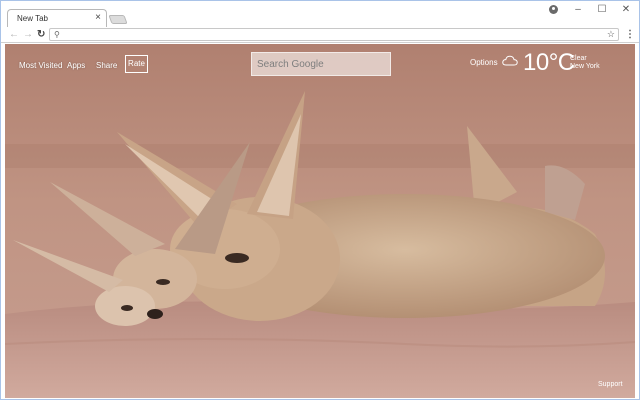 This screenshot has width=640, height=400. I want to click on weather-condition: Clear, so click(578, 58).